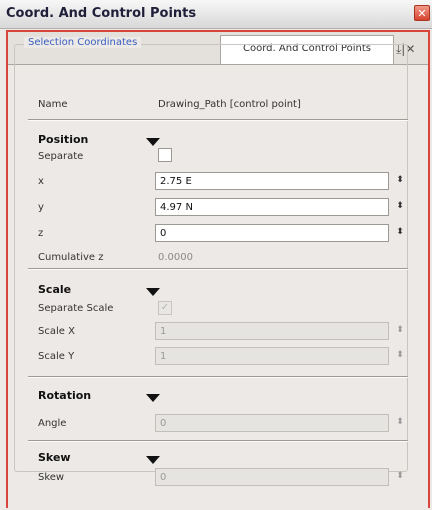 This screenshot has width=432, height=510. Describe the element at coordinates (71, 257) in the screenshot. I see `cumulative-z-label: Cumulative z` at that location.